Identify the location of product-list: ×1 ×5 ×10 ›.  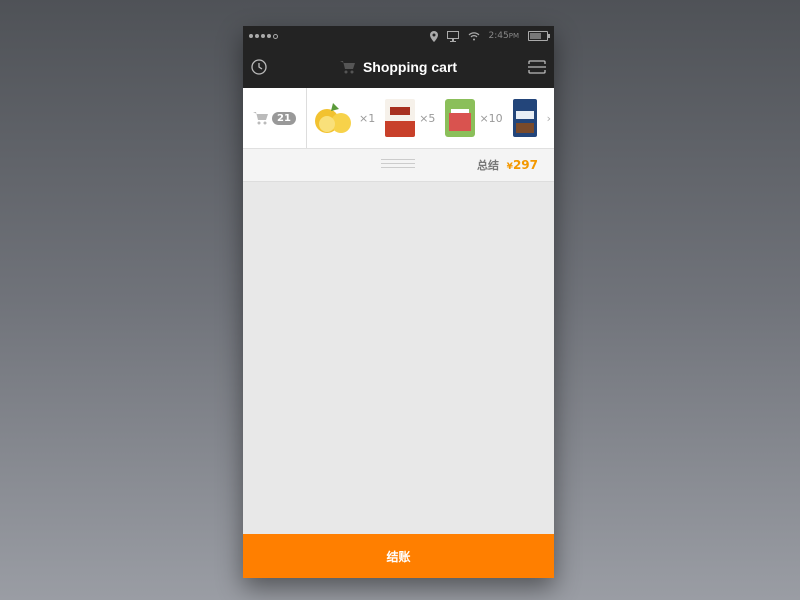
(430, 118).